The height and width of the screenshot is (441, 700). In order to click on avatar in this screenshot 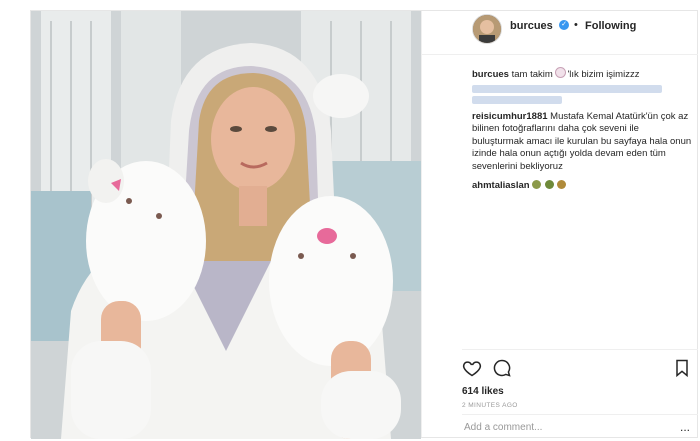, I will do `click(487, 29)`.